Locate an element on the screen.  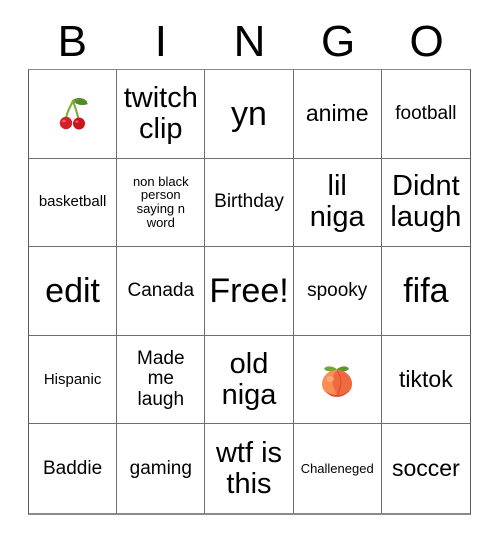
header-letter-o: O is located at coordinates (426, 41).